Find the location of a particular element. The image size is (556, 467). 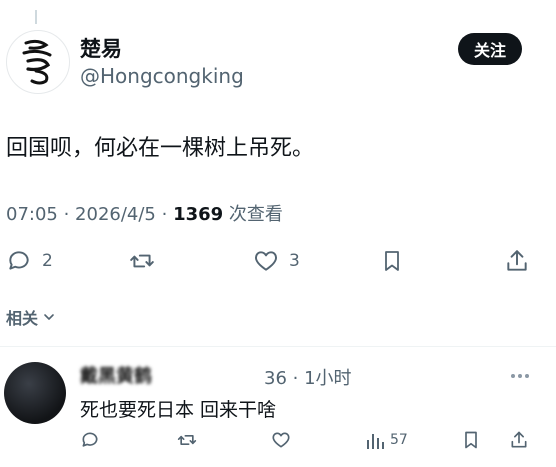

follow-button: 关注 is located at coordinates (490, 49).